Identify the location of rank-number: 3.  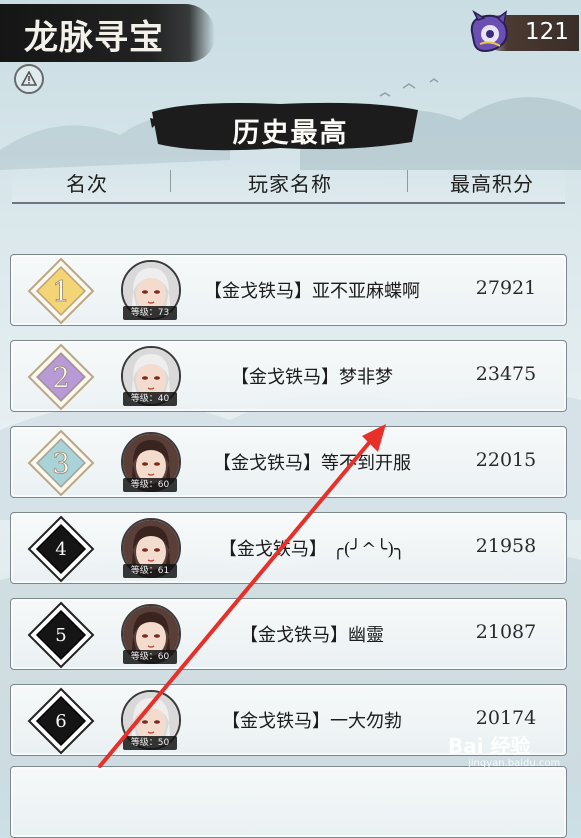
(61, 463).